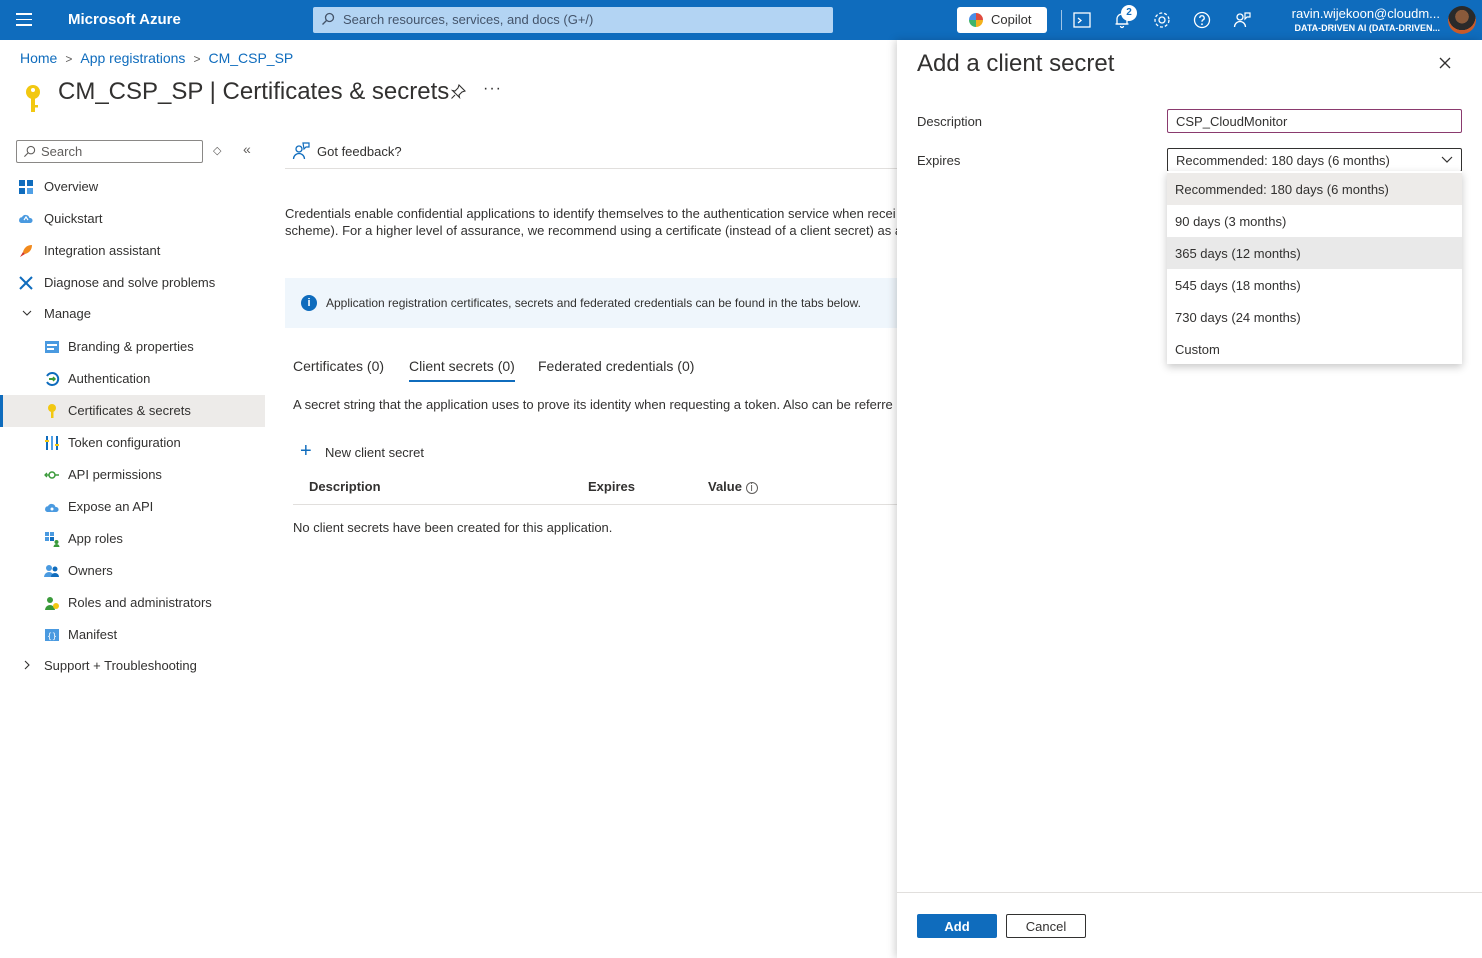 The width and height of the screenshot is (1482, 958). Describe the element at coordinates (309, 303) in the screenshot. I see `info-icon: i` at that location.